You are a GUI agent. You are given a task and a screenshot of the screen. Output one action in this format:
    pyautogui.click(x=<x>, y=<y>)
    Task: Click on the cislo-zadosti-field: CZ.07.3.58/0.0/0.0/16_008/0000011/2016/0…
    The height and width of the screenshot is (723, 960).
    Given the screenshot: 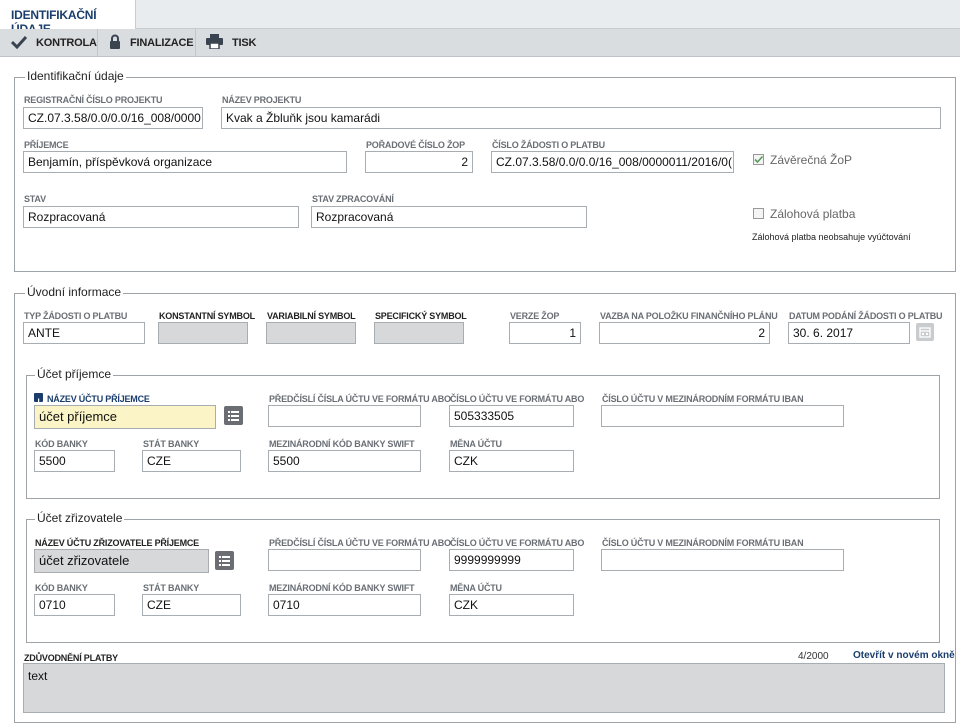 What is the action you would take?
    pyautogui.click(x=612, y=162)
    